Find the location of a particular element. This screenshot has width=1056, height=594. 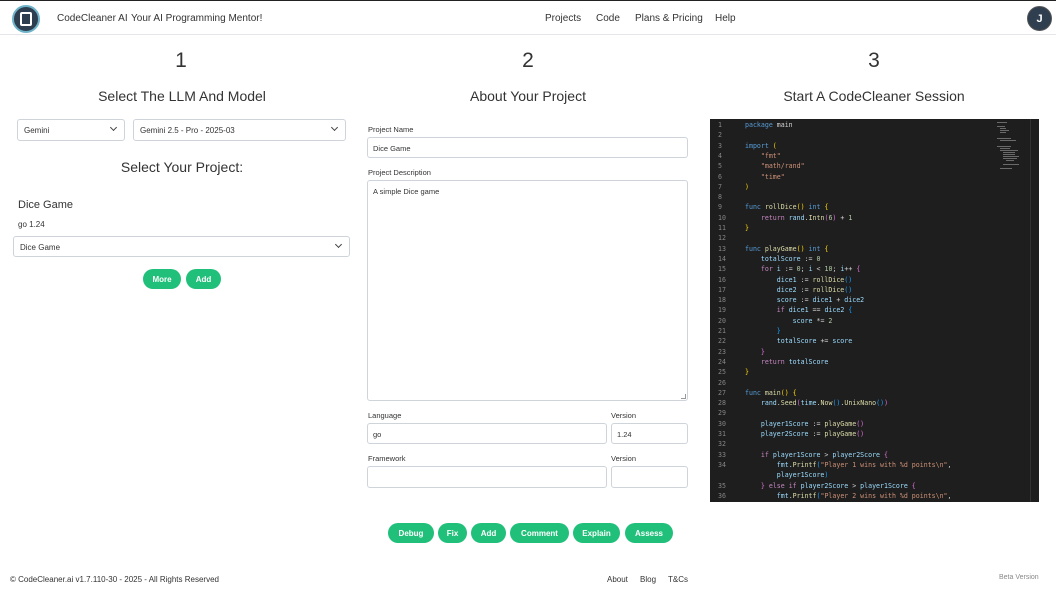

beta-version-label: Beta Version is located at coordinates (1019, 577).